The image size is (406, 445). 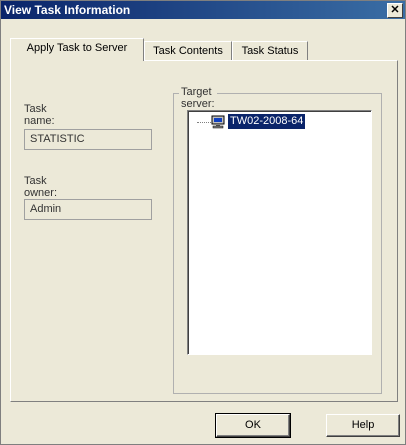 What do you see at coordinates (67, 10) in the screenshot?
I see `dialog-title: View Task Information` at bounding box center [67, 10].